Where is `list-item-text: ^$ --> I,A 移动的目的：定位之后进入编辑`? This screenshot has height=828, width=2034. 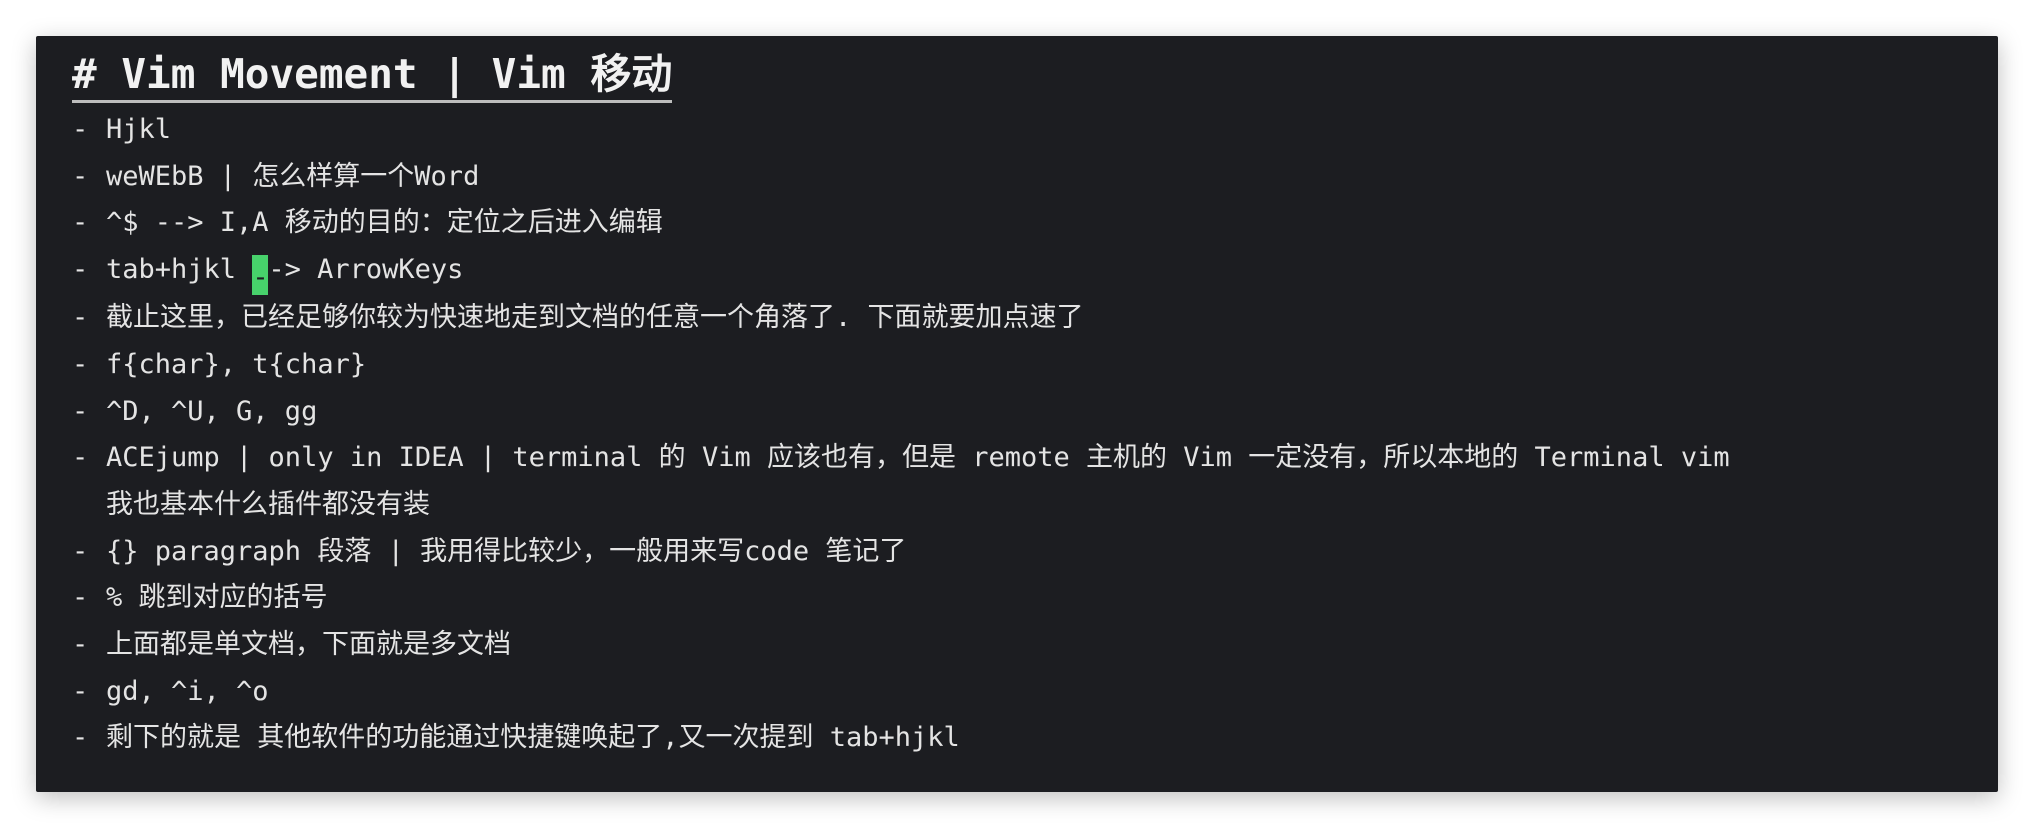
list-item-text: ^$ --> I,A 移动的目的：定位之后进入编辑 is located at coordinates (384, 223).